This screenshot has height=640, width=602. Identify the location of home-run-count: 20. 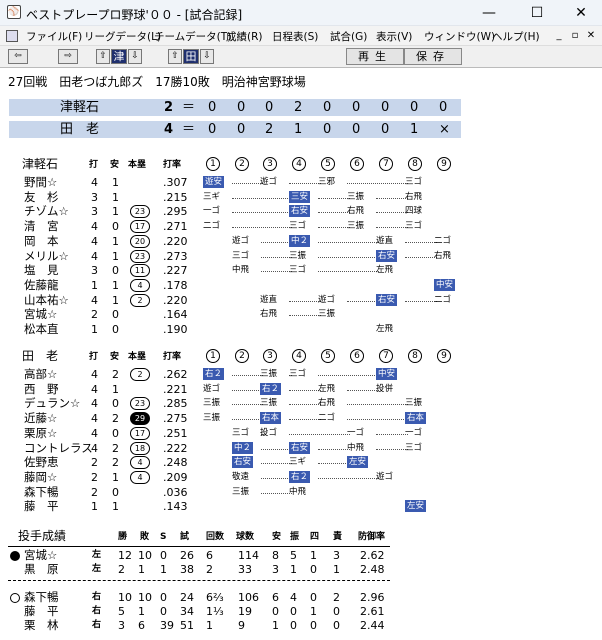
(140, 241).